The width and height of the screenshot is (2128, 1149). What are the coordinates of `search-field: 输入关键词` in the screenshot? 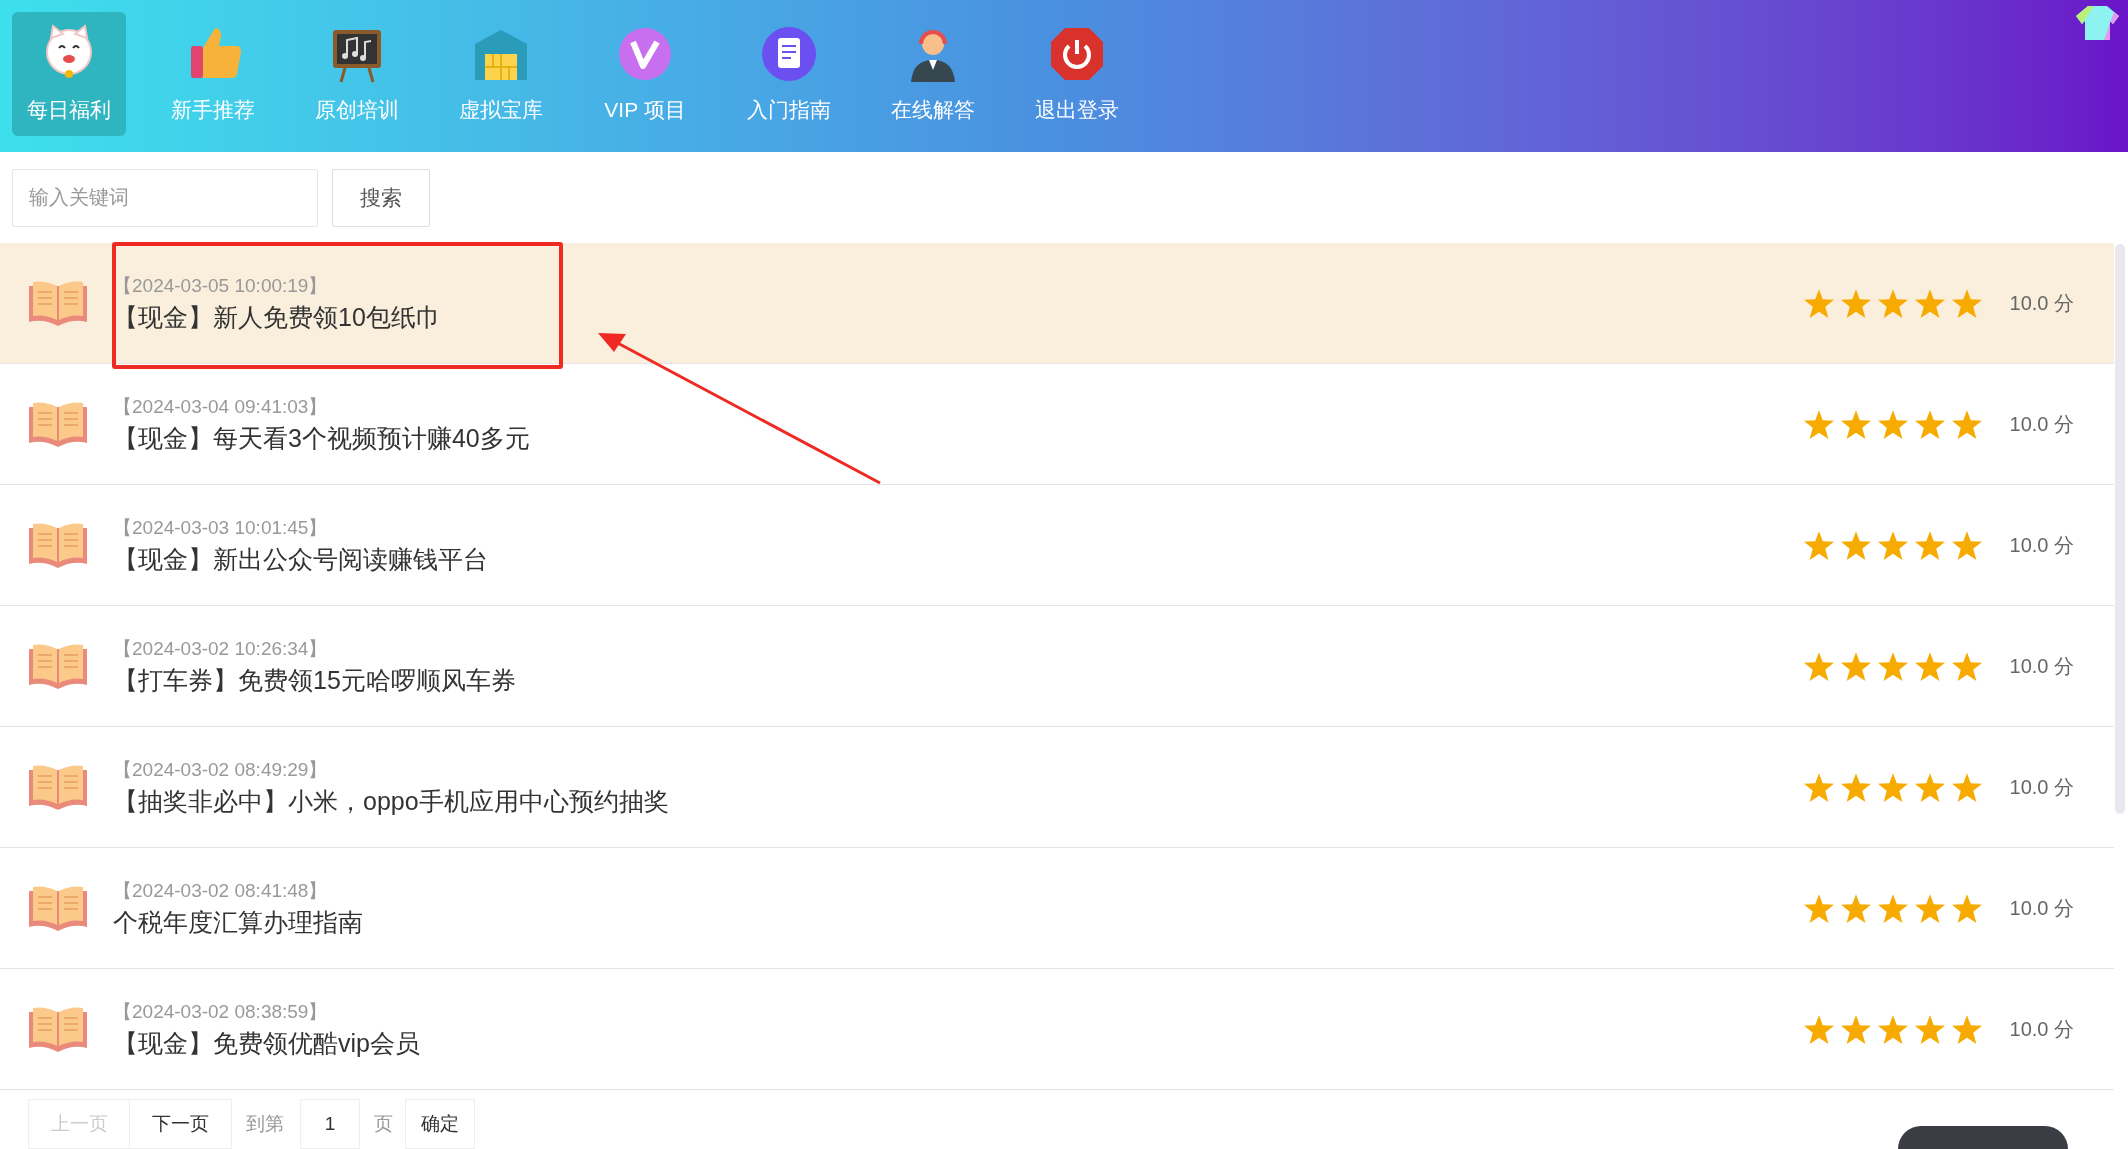 It's located at (165, 197).